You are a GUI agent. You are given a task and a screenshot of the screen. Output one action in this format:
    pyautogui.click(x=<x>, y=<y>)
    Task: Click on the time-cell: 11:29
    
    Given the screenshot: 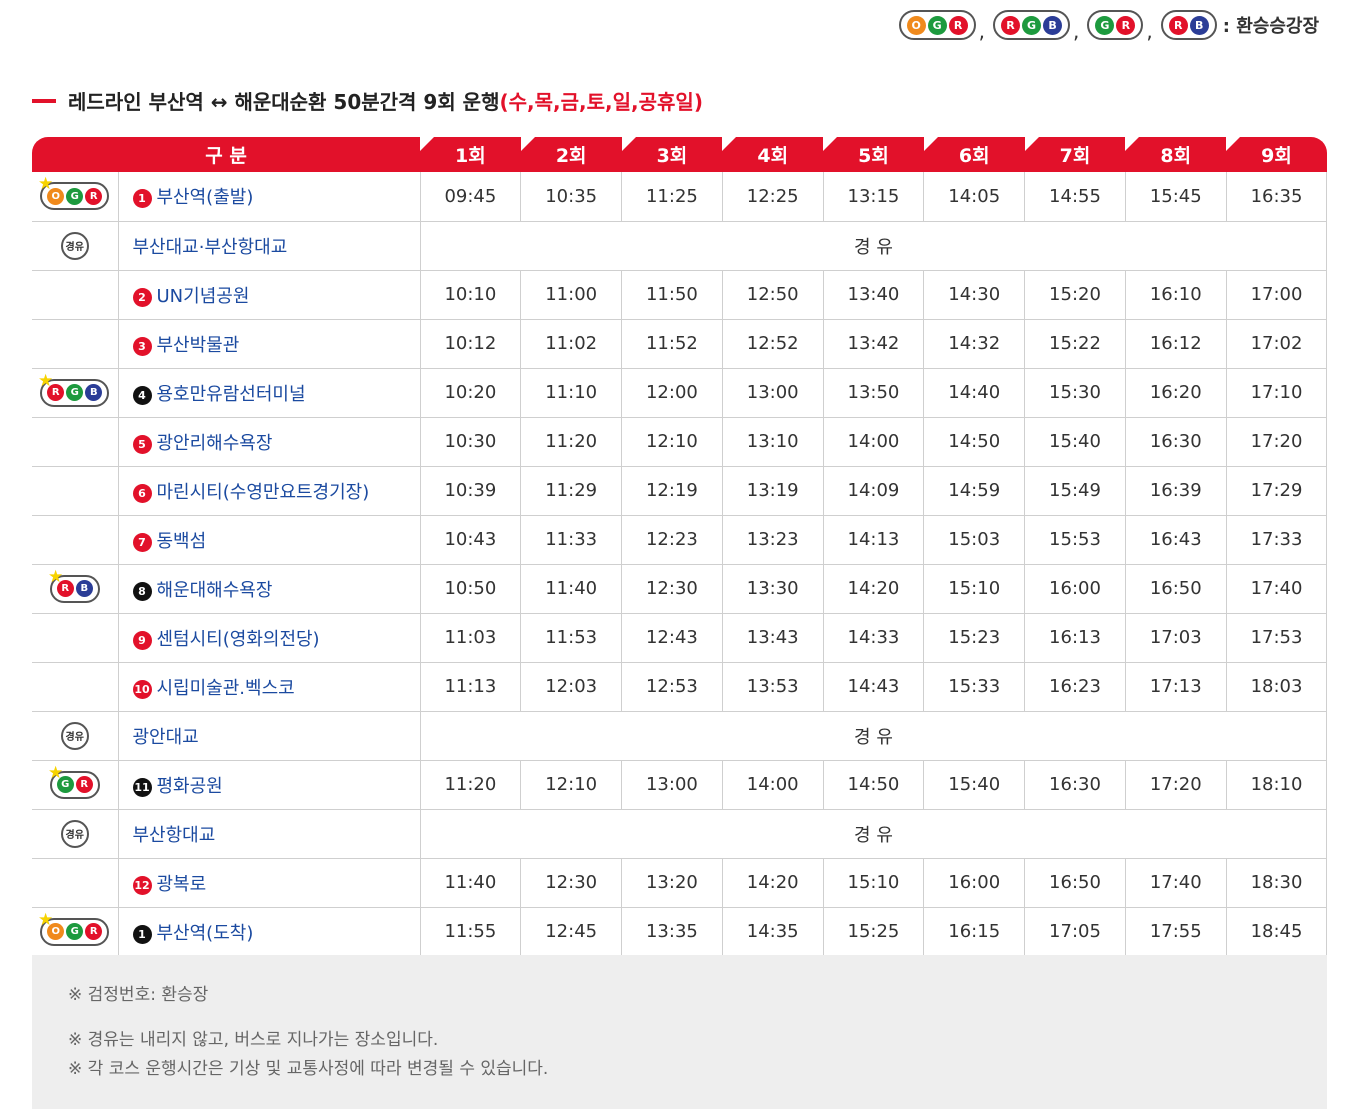 What is the action you would take?
    pyautogui.click(x=571, y=491)
    